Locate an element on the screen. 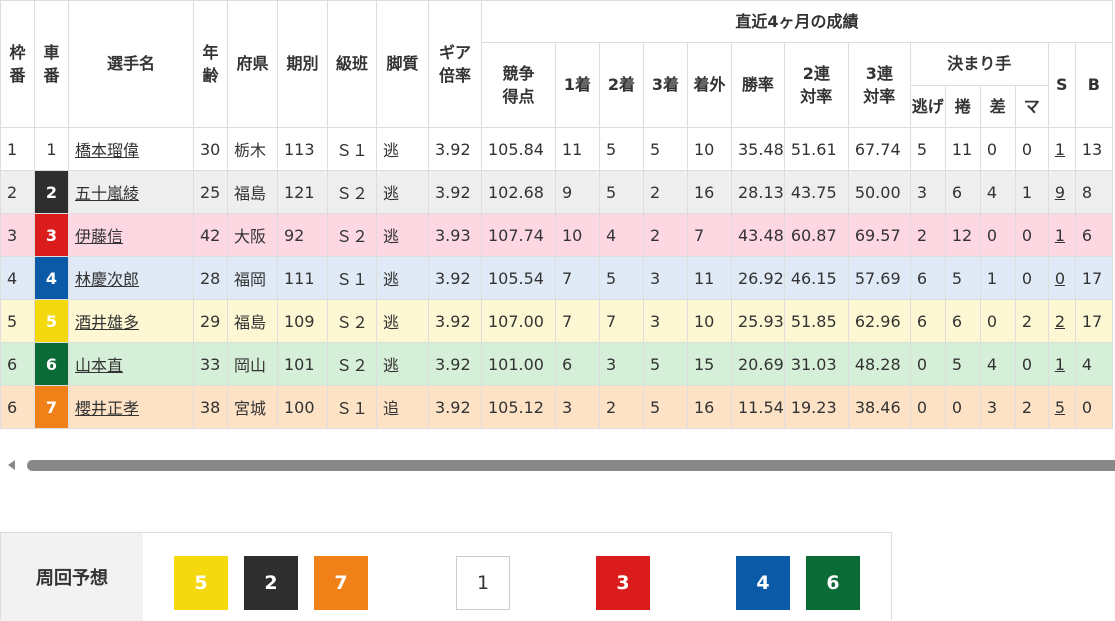  cell-score: 107.74 is located at coordinates (518, 235).